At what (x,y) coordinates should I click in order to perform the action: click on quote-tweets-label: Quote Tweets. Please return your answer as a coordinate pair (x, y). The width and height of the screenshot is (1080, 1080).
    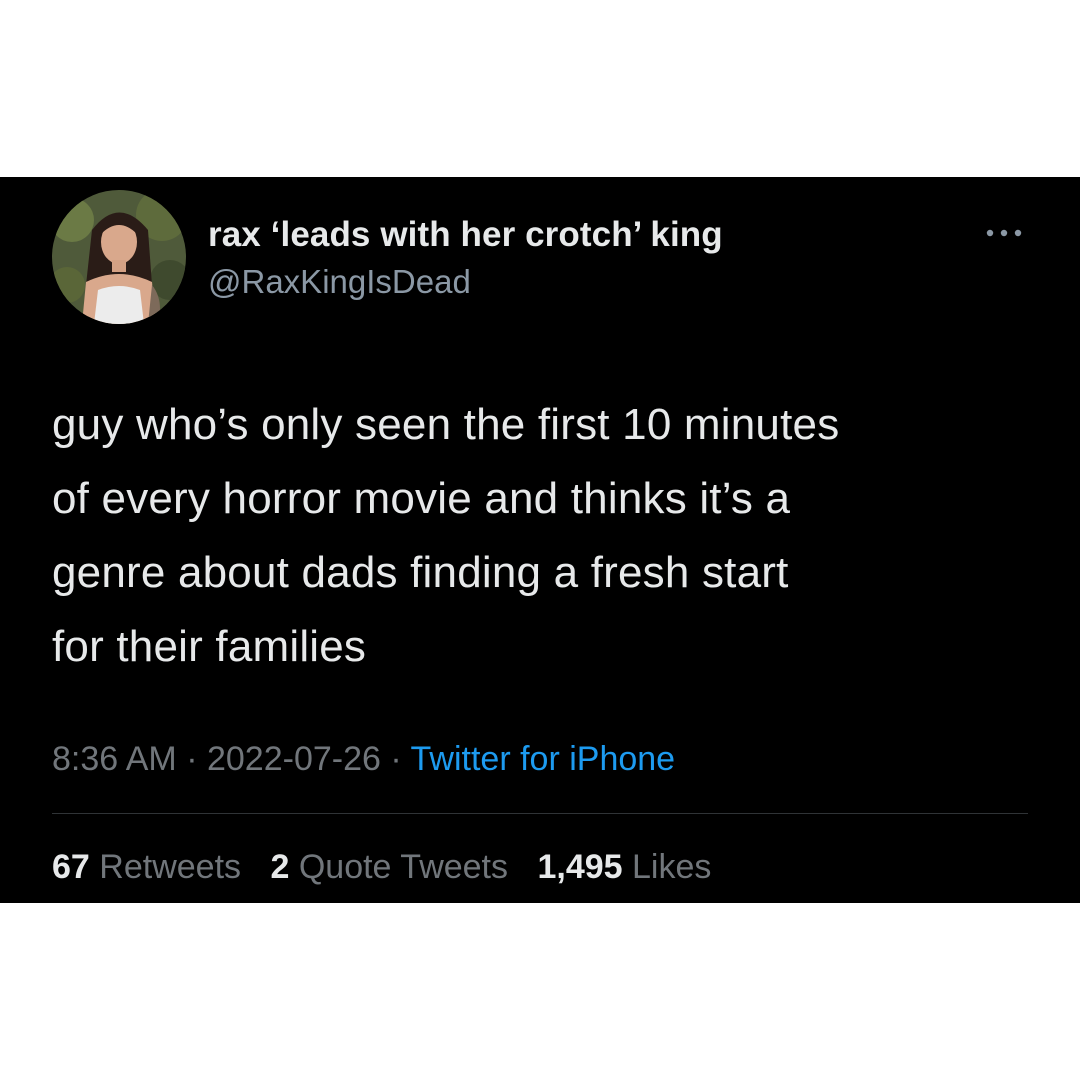
    Looking at the image, I should click on (403, 867).